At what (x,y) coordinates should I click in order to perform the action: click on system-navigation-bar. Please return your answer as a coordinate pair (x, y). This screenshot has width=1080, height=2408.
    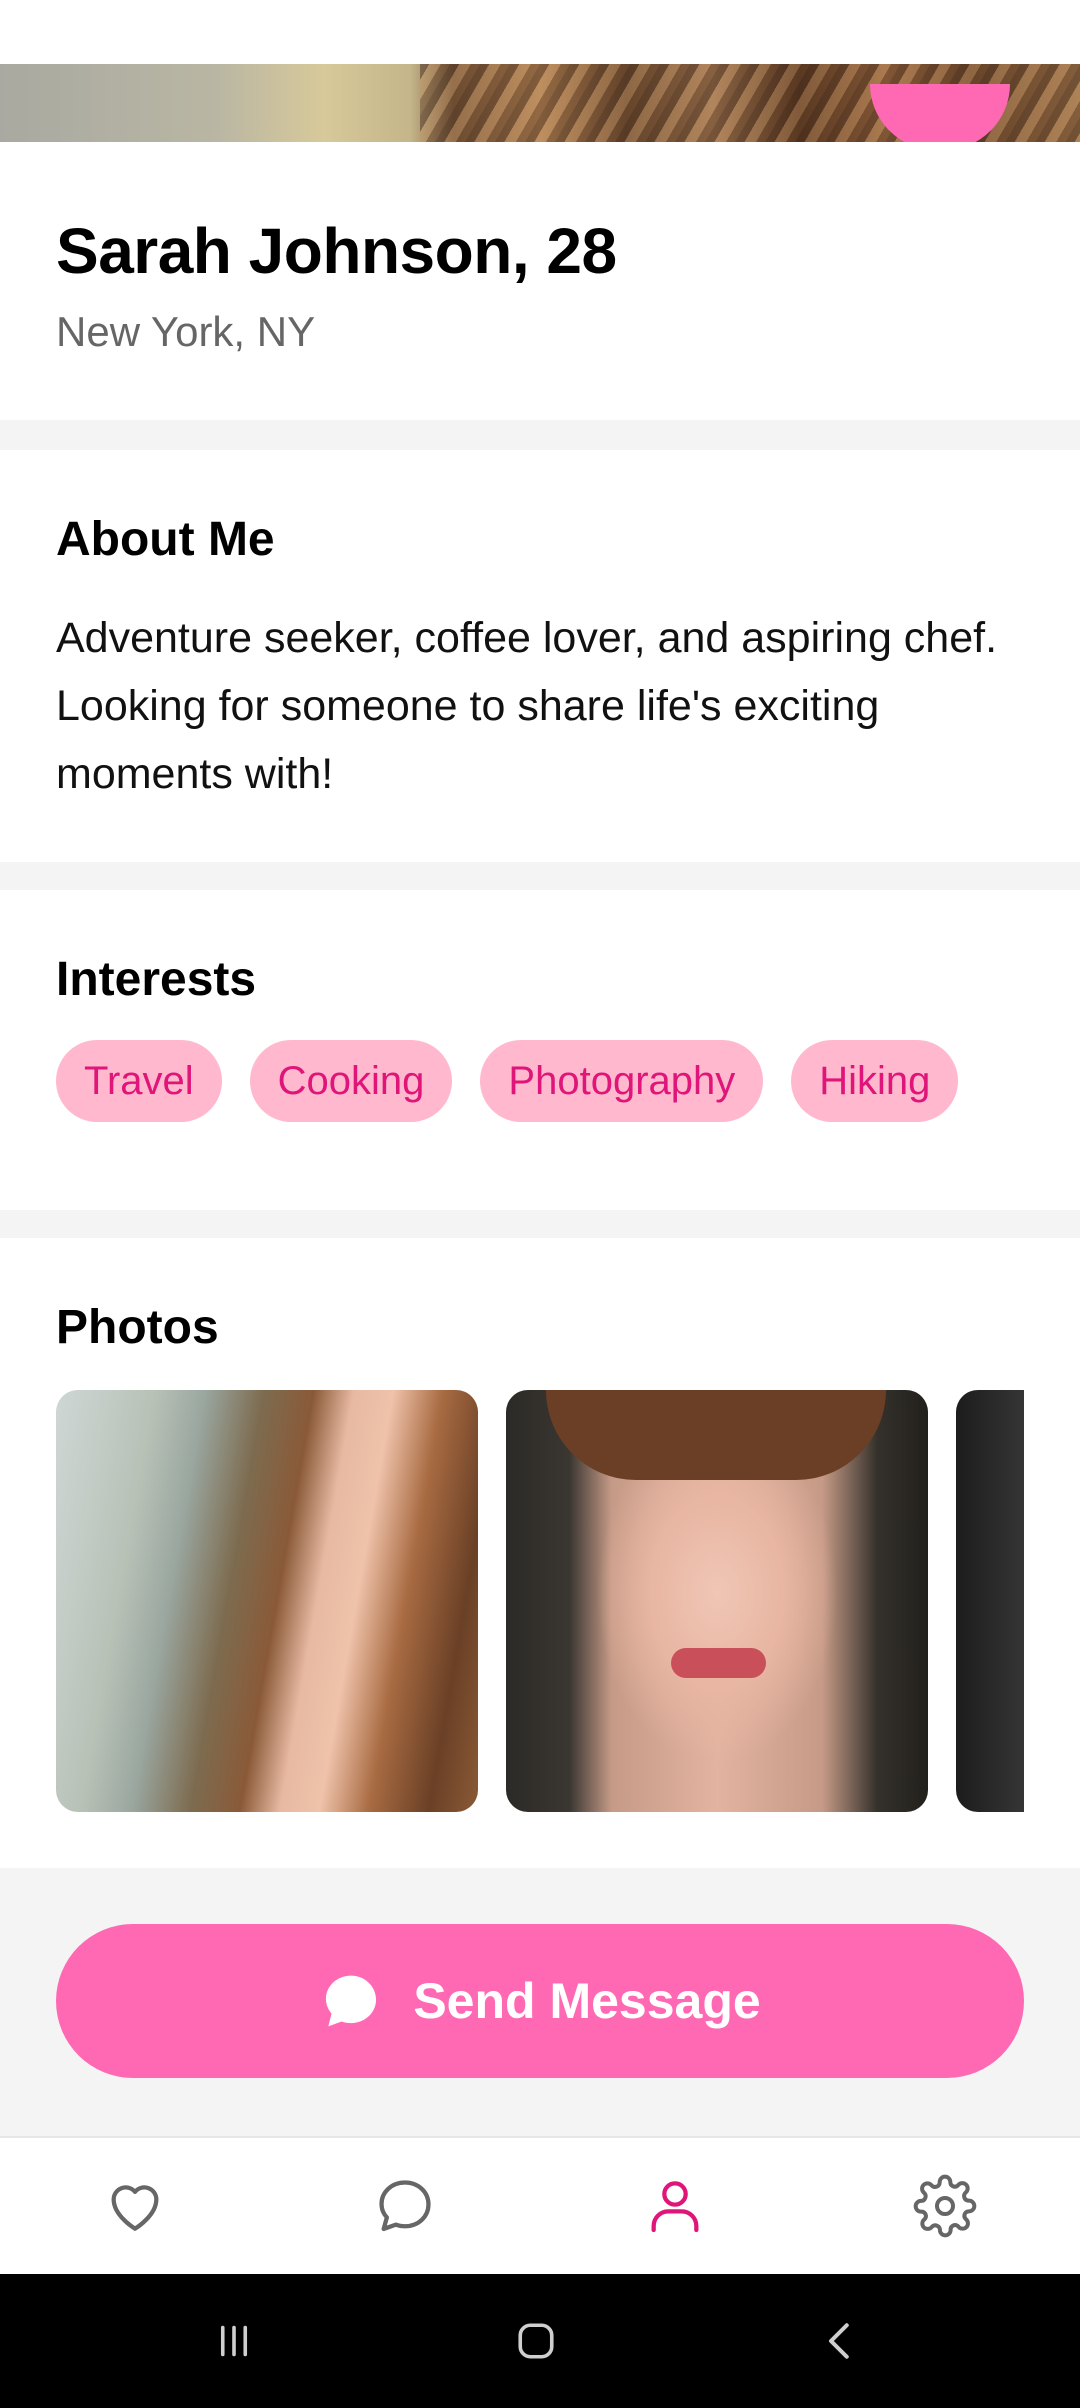
    Looking at the image, I should click on (540, 2341).